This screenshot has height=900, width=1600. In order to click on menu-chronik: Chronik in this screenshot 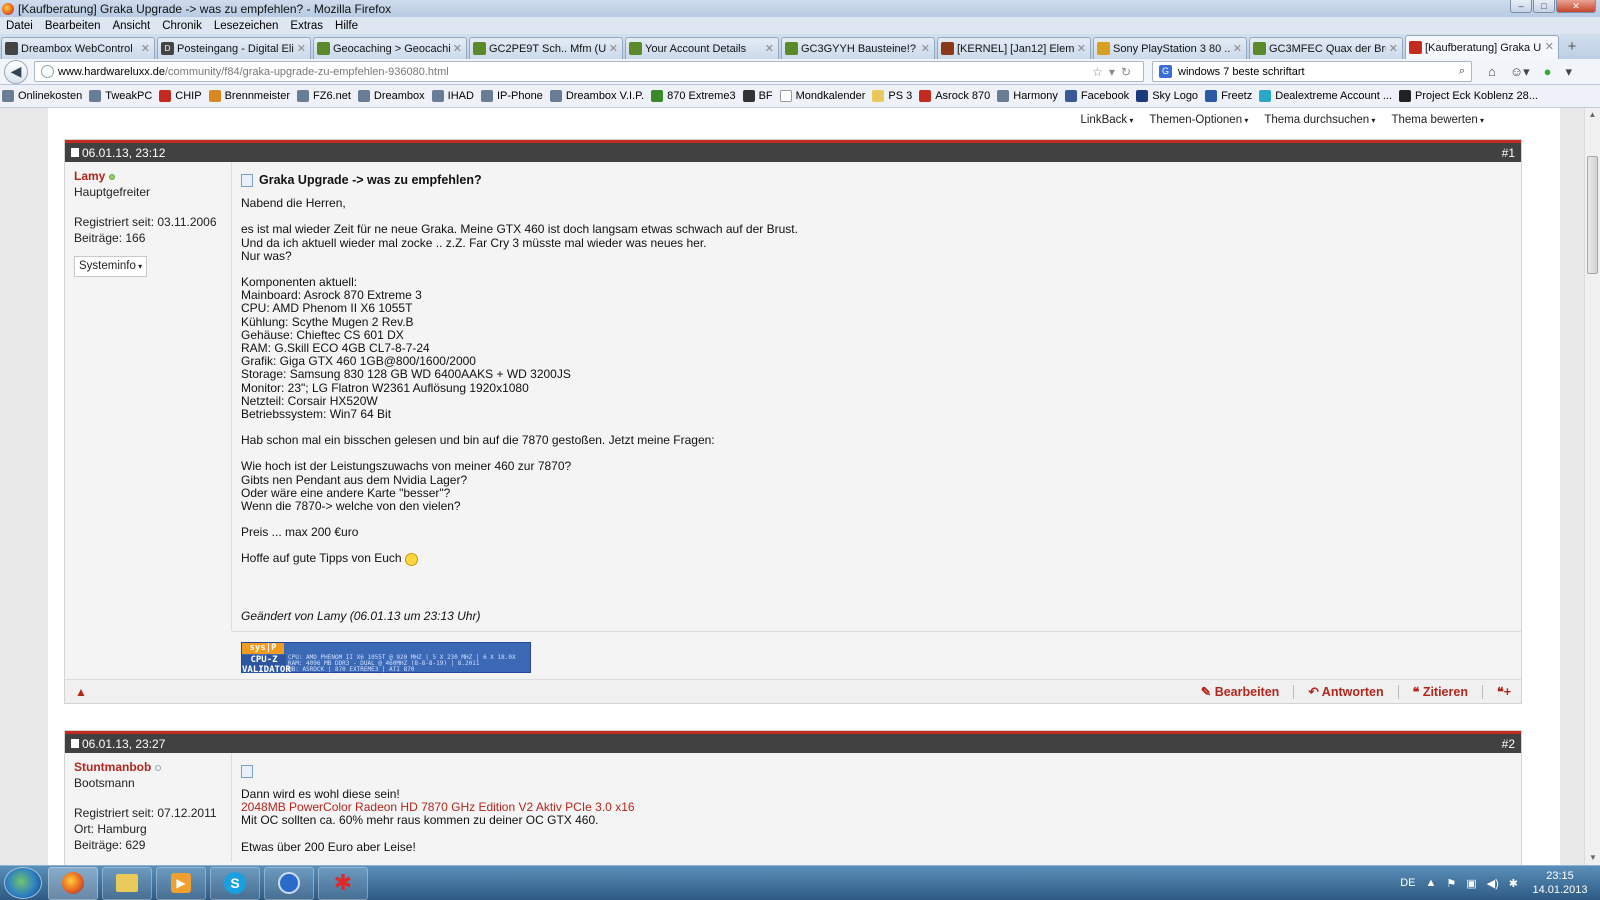, I will do `click(182, 26)`.